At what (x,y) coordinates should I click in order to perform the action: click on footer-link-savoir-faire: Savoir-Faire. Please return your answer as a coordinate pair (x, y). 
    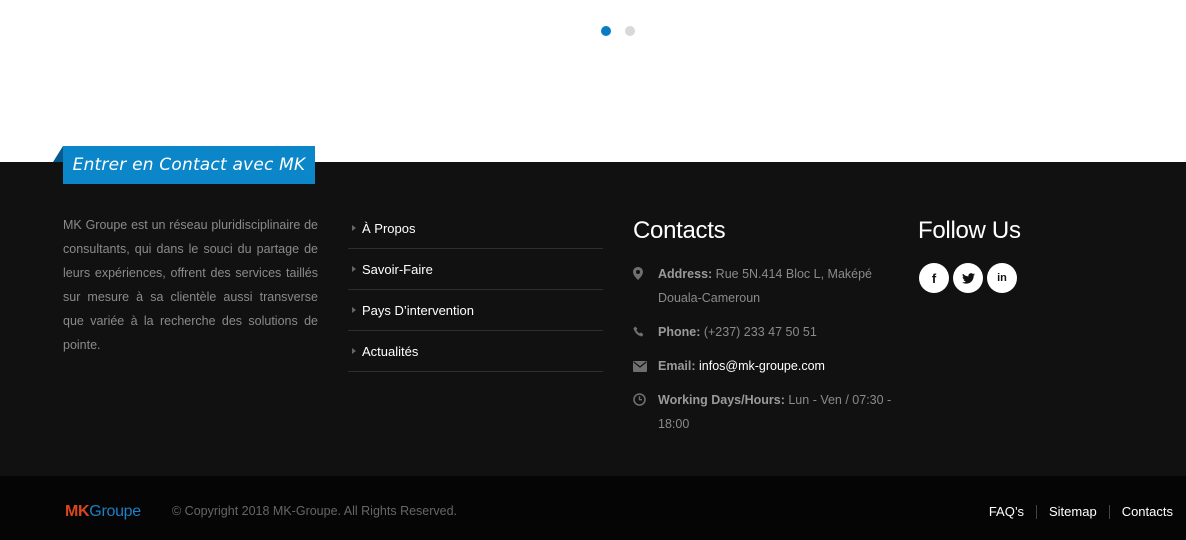
    Looking at the image, I should click on (475, 269).